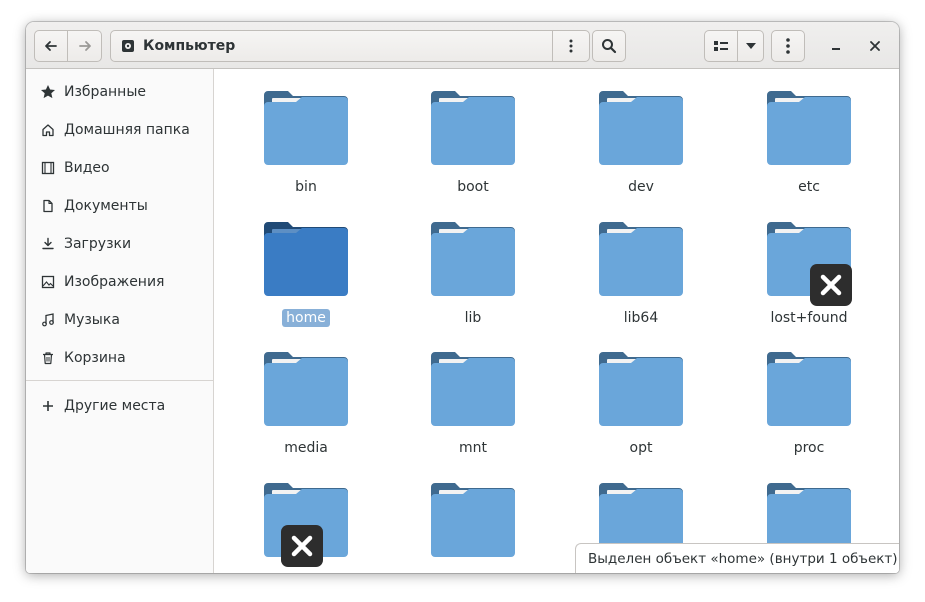  I want to click on file-name: bin, so click(306, 187).